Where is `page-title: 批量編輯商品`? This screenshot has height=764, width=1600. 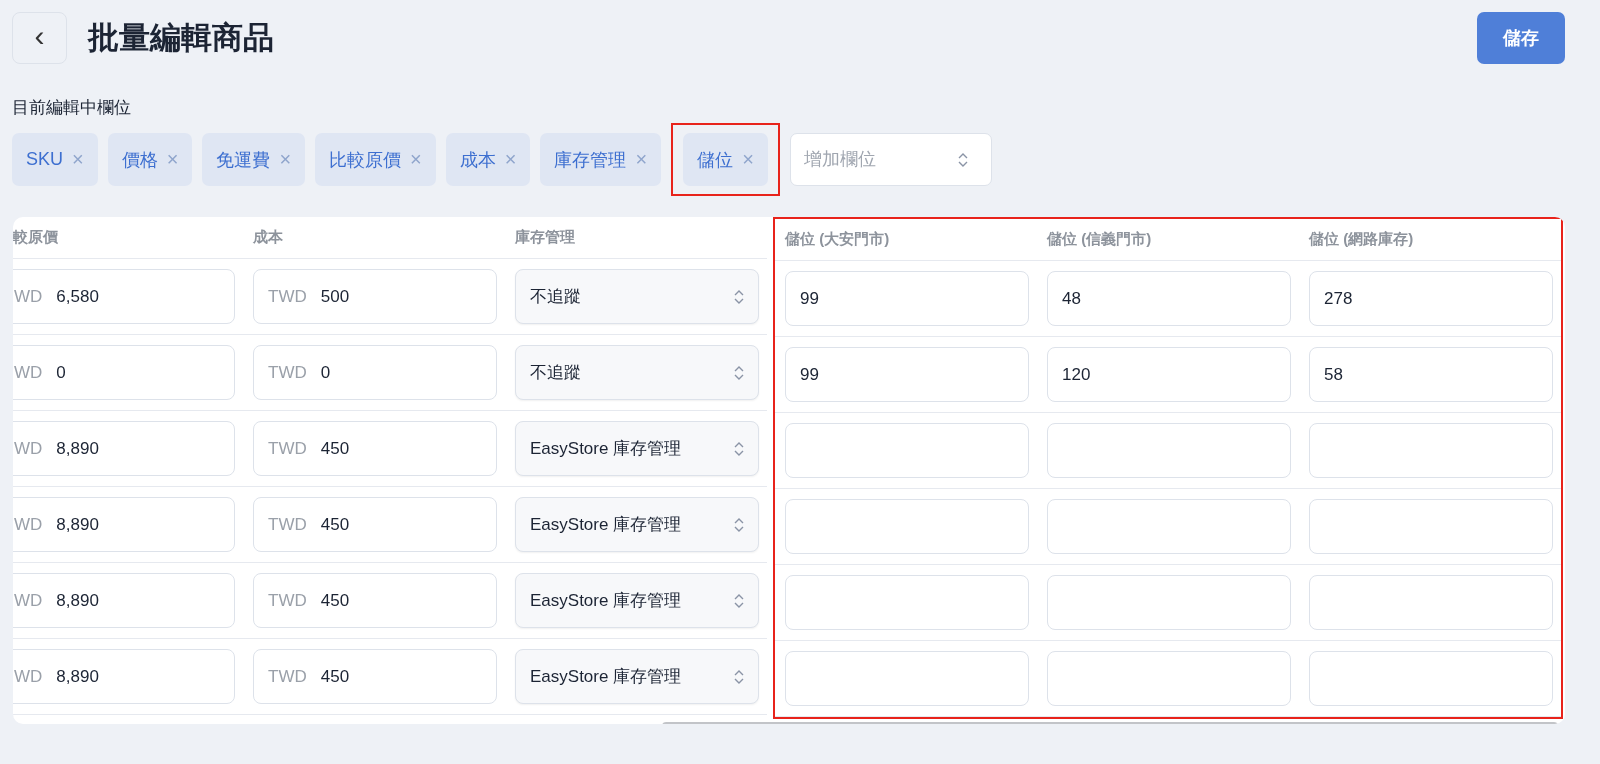 page-title: 批量編輯商品 is located at coordinates (181, 38).